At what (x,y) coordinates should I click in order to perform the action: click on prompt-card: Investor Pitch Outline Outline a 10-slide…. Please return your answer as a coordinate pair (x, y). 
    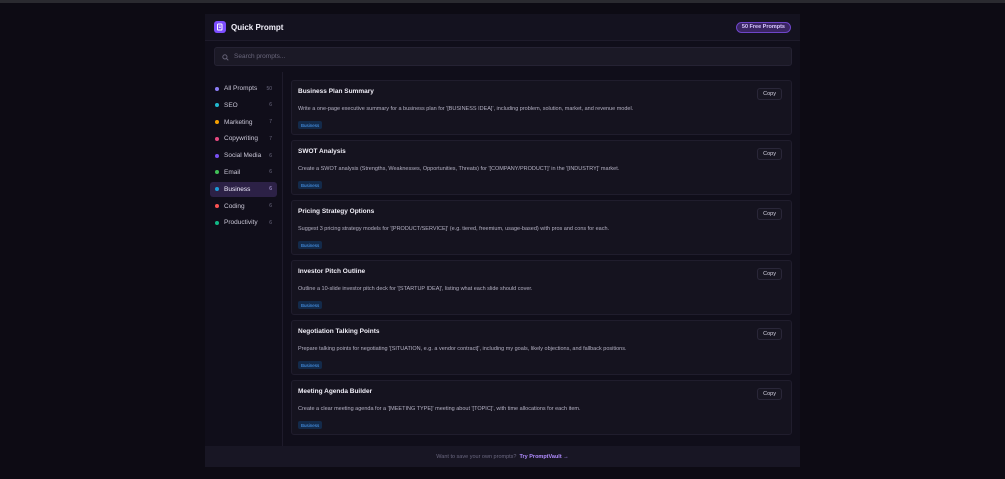
    Looking at the image, I should click on (541, 287).